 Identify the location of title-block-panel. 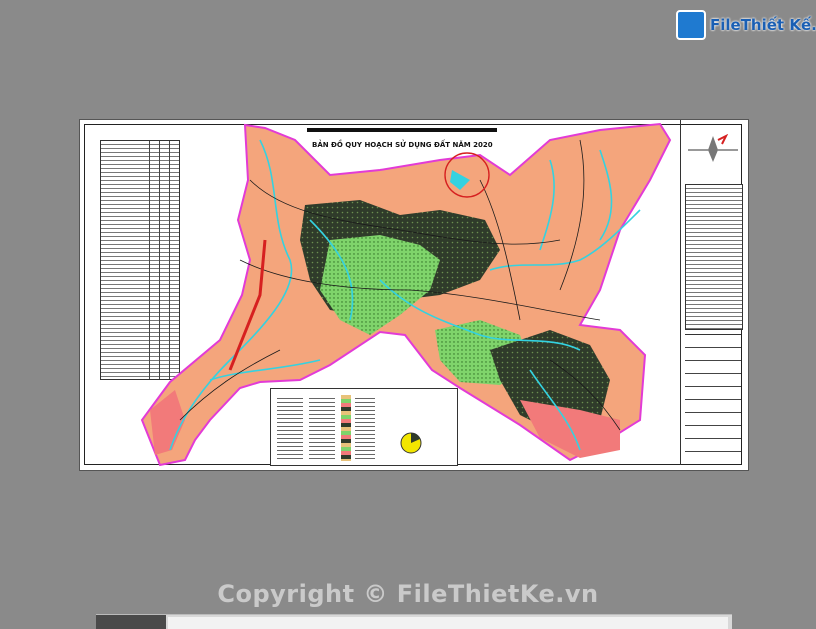
(712, 292).